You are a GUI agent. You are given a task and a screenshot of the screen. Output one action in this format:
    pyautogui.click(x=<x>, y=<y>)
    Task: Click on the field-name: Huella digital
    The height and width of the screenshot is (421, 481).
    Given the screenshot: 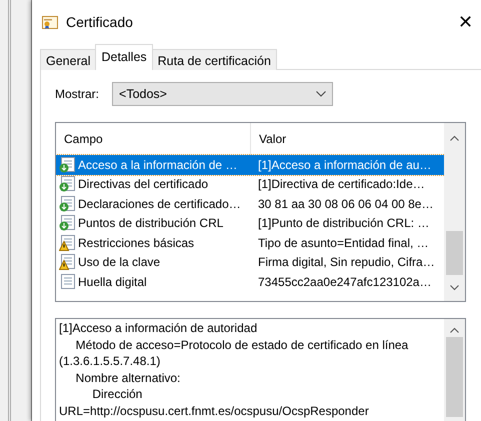 What is the action you would take?
    pyautogui.click(x=112, y=282)
    